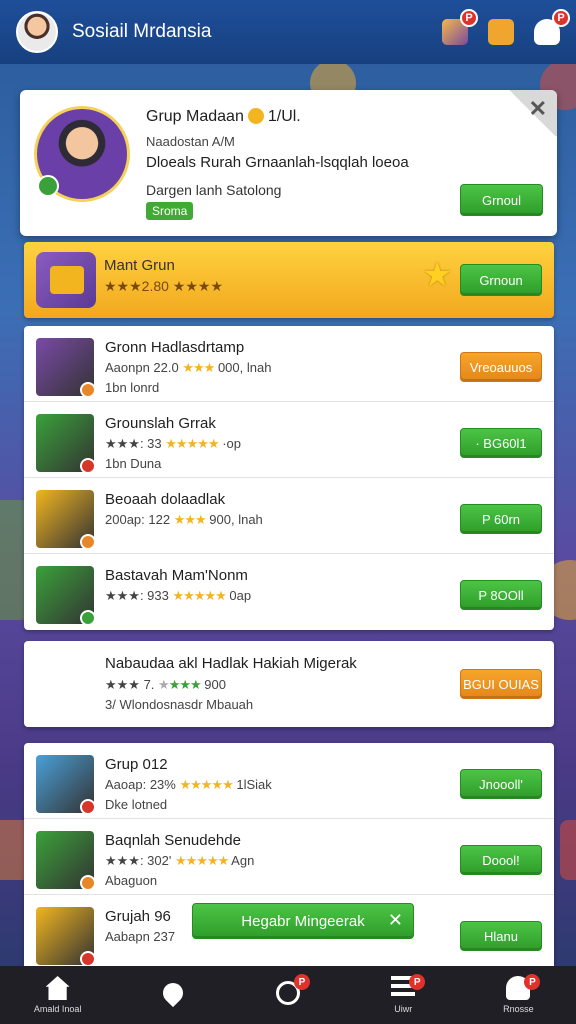 This screenshot has width=576, height=1024. I want to click on gift-icon, so click(65, 684).